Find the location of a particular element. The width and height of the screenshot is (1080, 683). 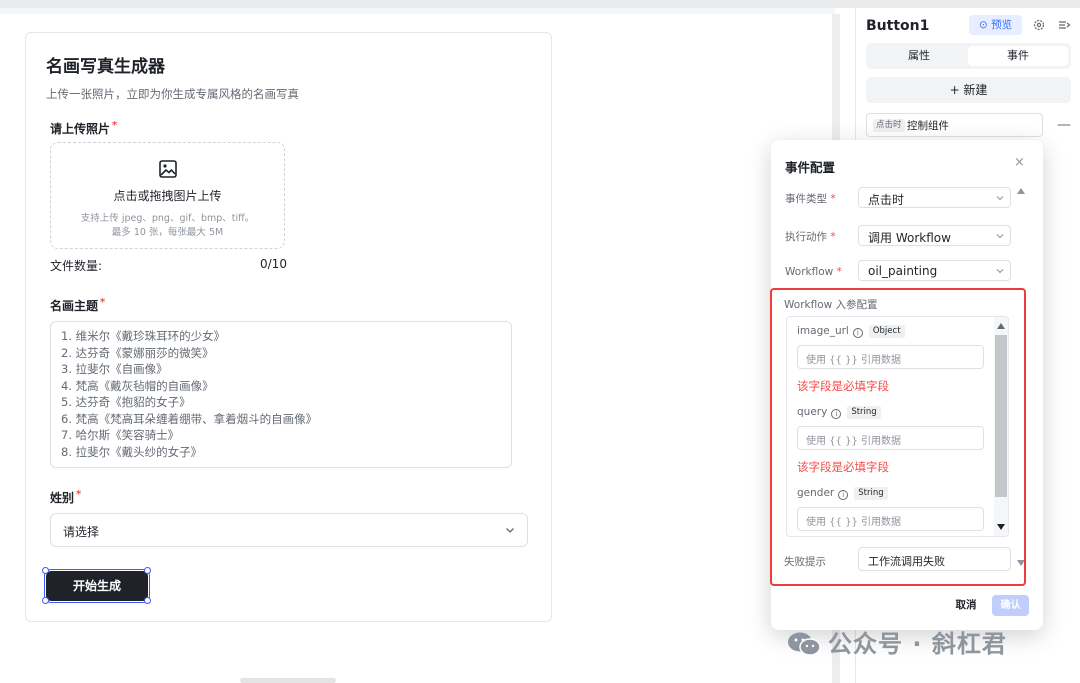

form-title: 名画写真生成器 is located at coordinates (105, 67).